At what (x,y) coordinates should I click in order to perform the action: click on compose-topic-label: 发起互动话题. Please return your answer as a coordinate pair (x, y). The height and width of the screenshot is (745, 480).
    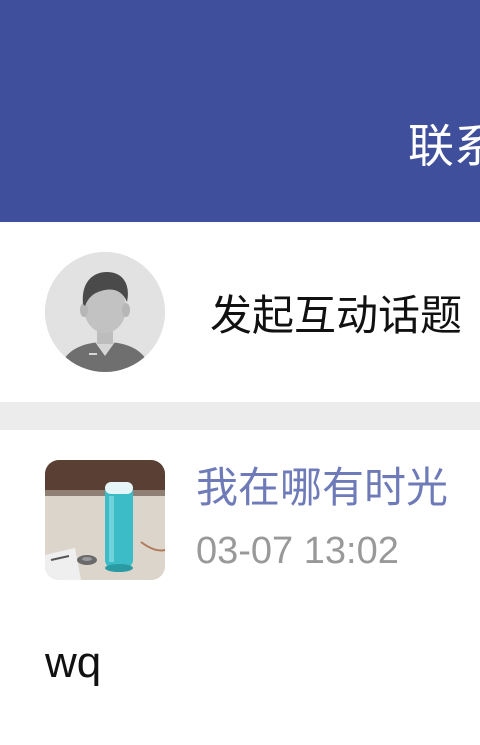
    Looking at the image, I should click on (336, 315).